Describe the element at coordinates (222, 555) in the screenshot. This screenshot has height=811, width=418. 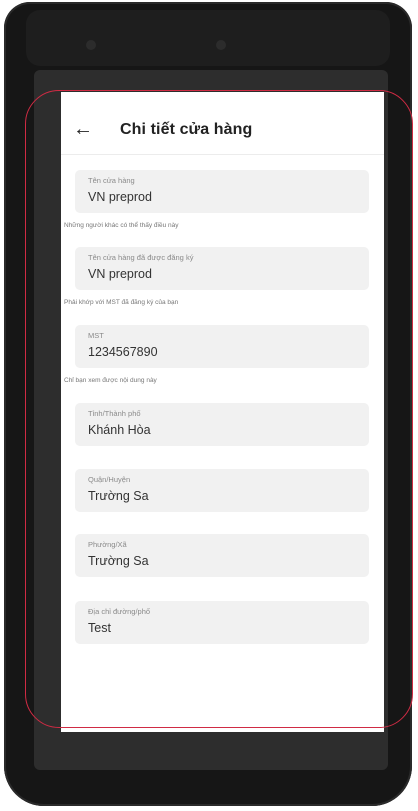
I see `ward-field: Phường/Xã Trường Sa` at that location.